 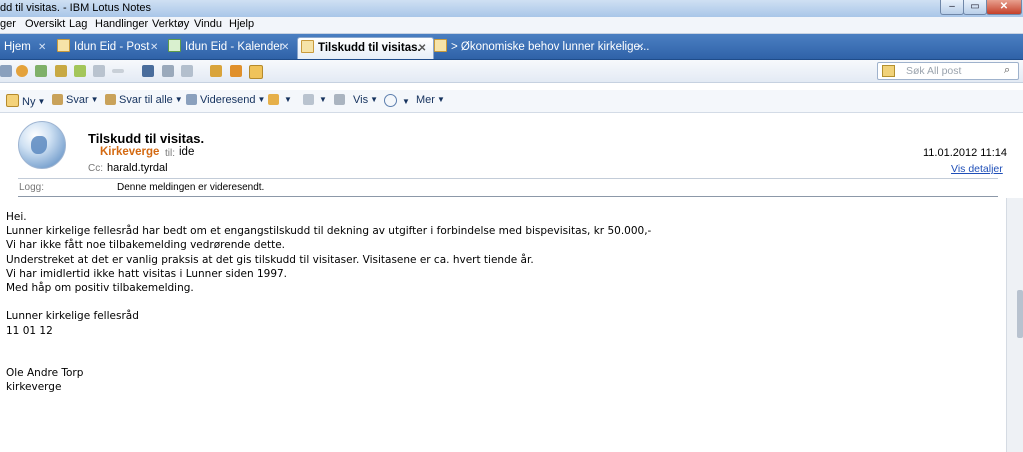 What do you see at coordinates (977, 169) in the screenshot?
I see `show-details-link: Vis detaljer` at bounding box center [977, 169].